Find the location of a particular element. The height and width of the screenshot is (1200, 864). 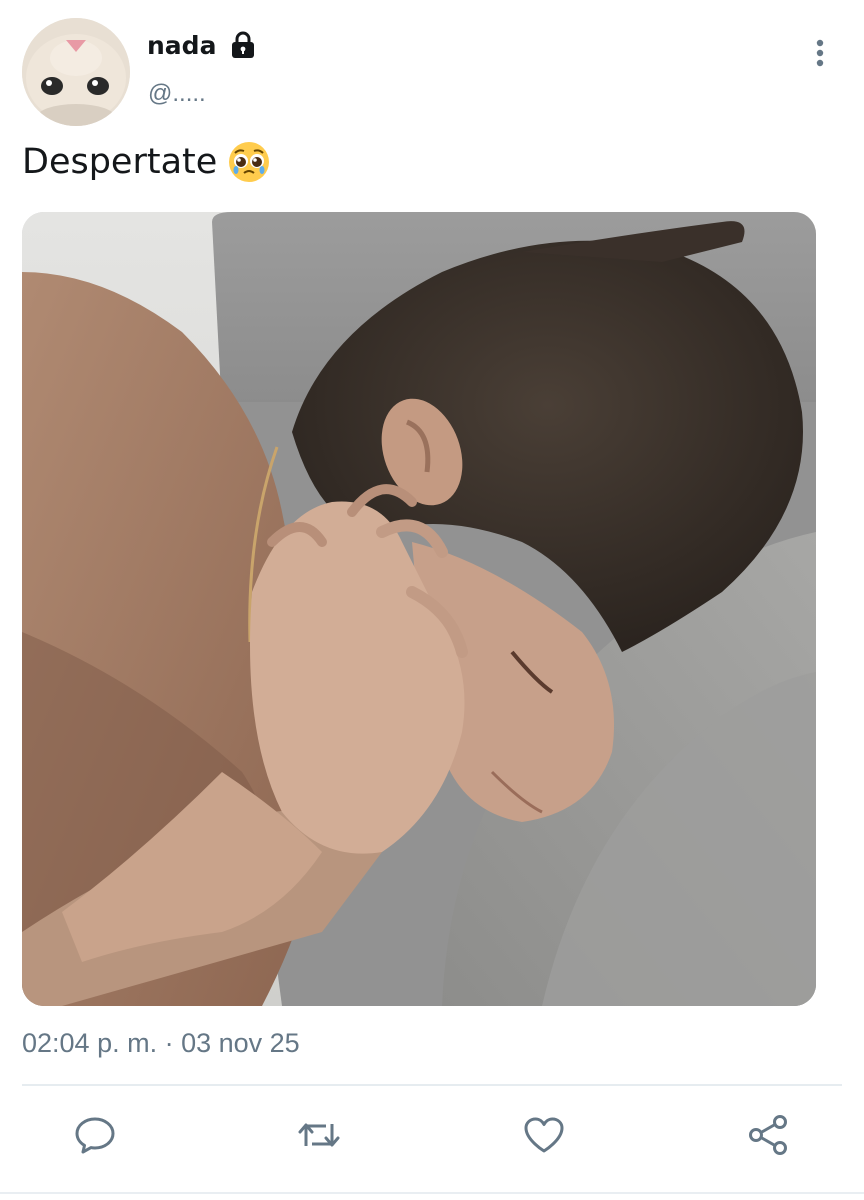

kitten-avatar-icon is located at coordinates (76, 72).